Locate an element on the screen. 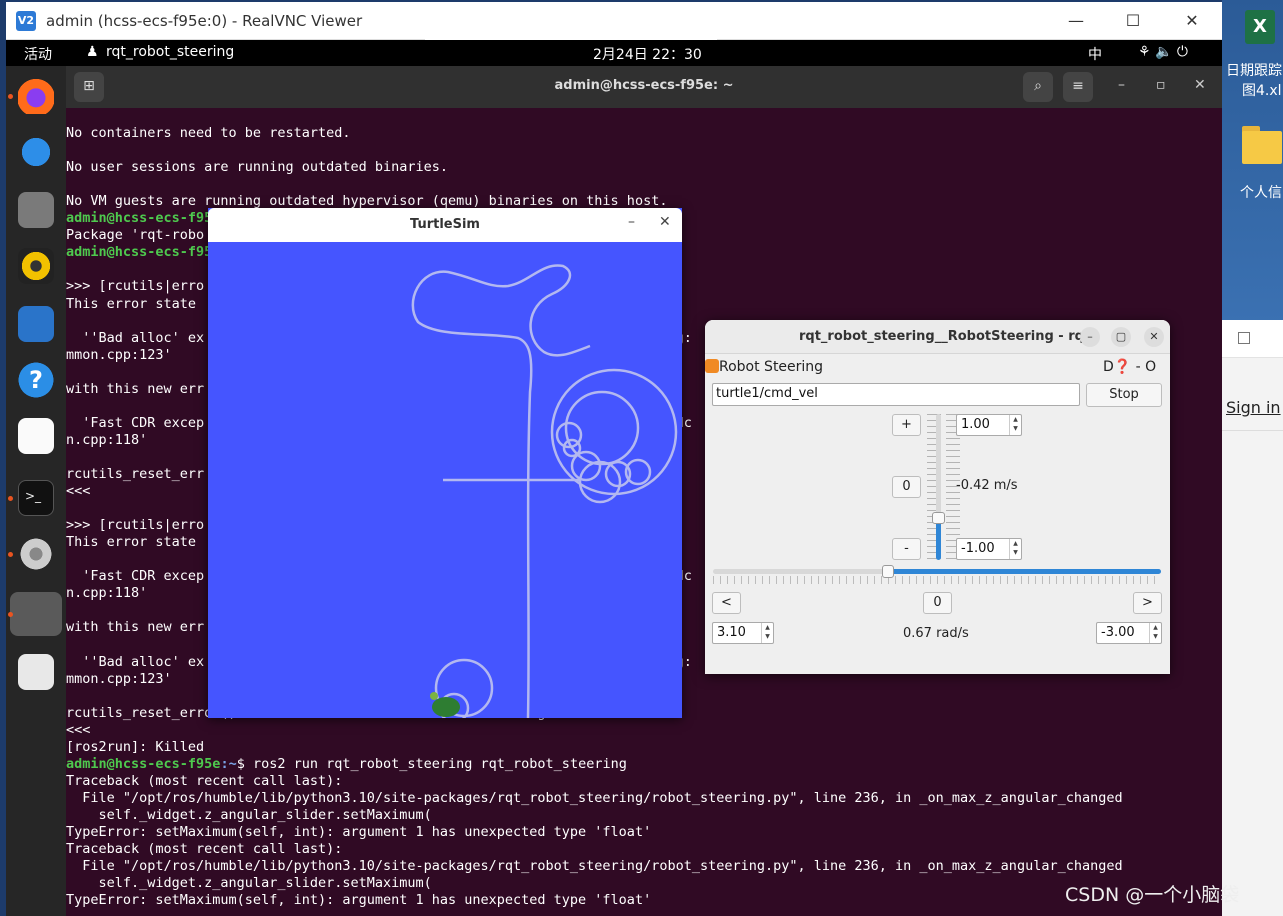 This screenshot has width=1283, height=916. plugin-controls: D❓ - O is located at coordinates (1129, 367).